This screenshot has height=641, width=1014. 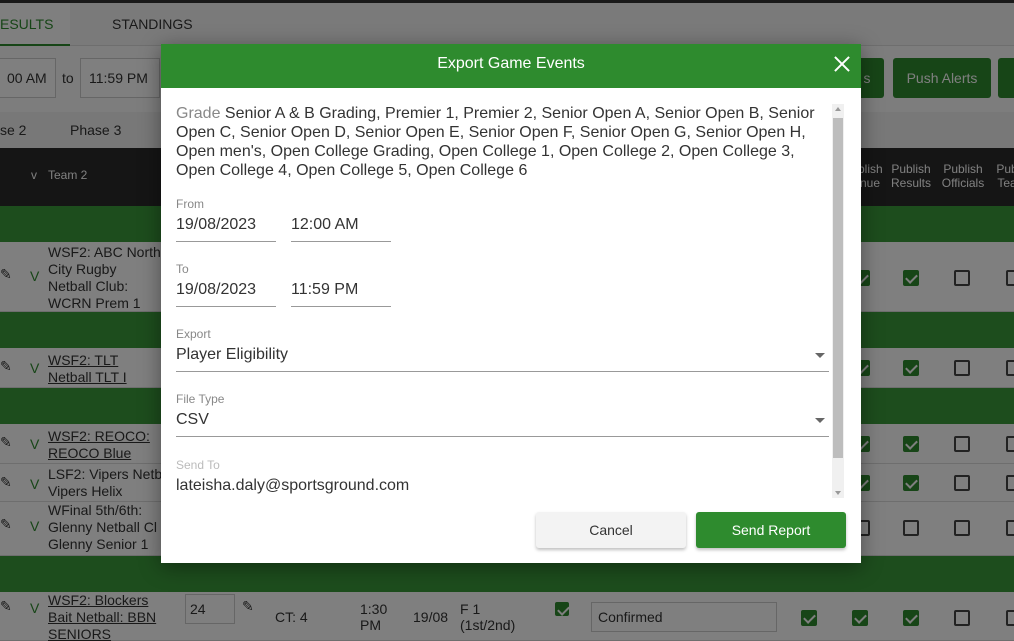 What do you see at coordinates (292, 486) in the screenshot?
I see `sendto-input: lateisha.daly@sportsground.com` at bounding box center [292, 486].